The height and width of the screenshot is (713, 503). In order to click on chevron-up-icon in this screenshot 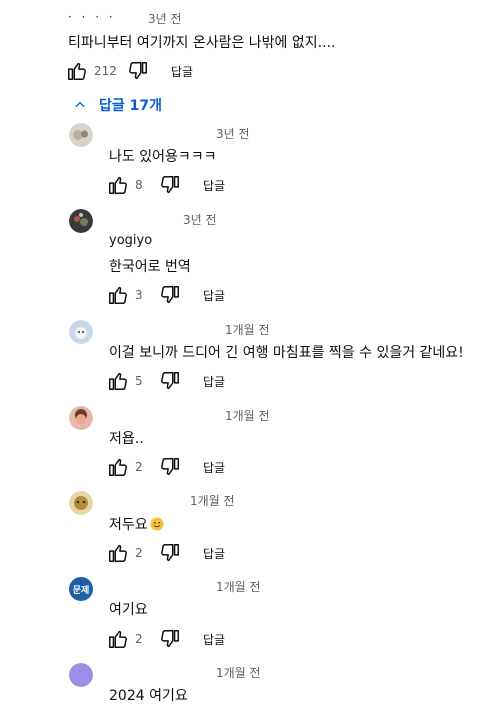, I will do `click(80, 104)`.